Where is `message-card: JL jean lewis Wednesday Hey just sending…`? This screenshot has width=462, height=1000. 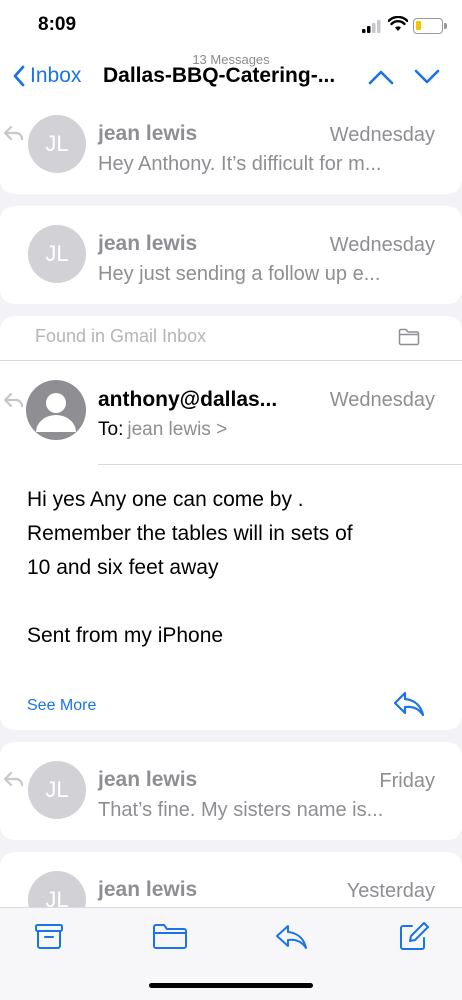
message-card: JL jean lewis Wednesday Hey just sending… is located at coordinates (231, 255).